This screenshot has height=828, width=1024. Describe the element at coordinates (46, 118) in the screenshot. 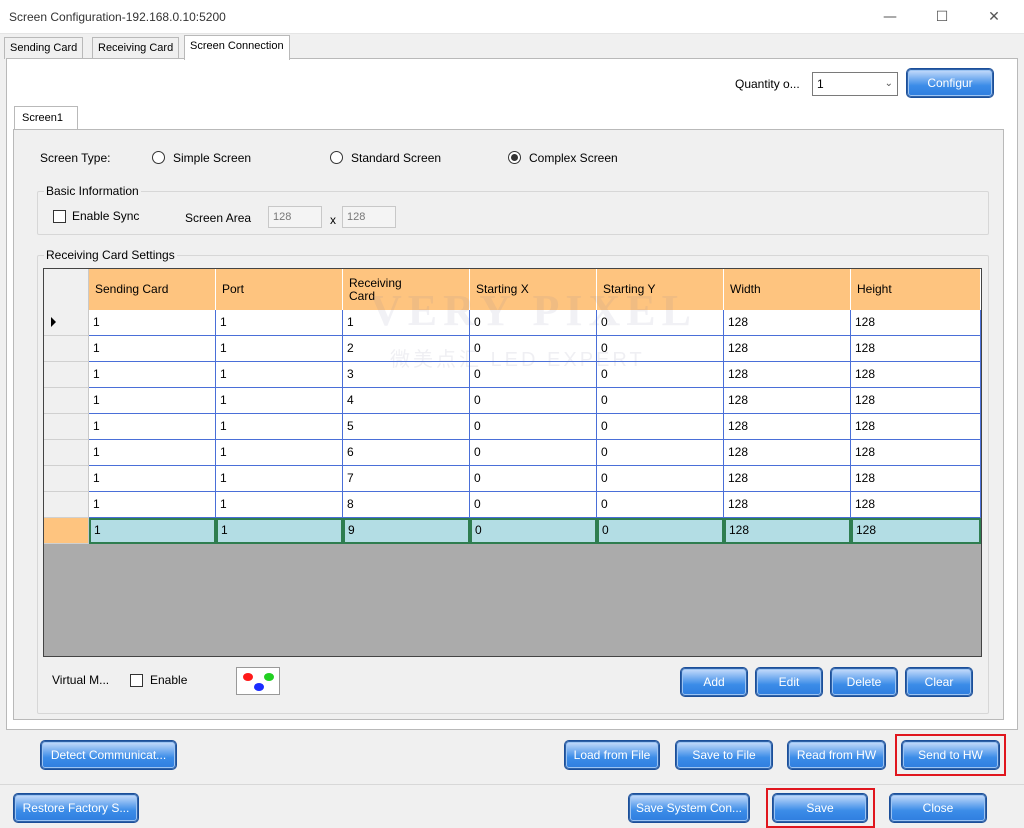

I see `tab-screen1: Screen1` at that location.